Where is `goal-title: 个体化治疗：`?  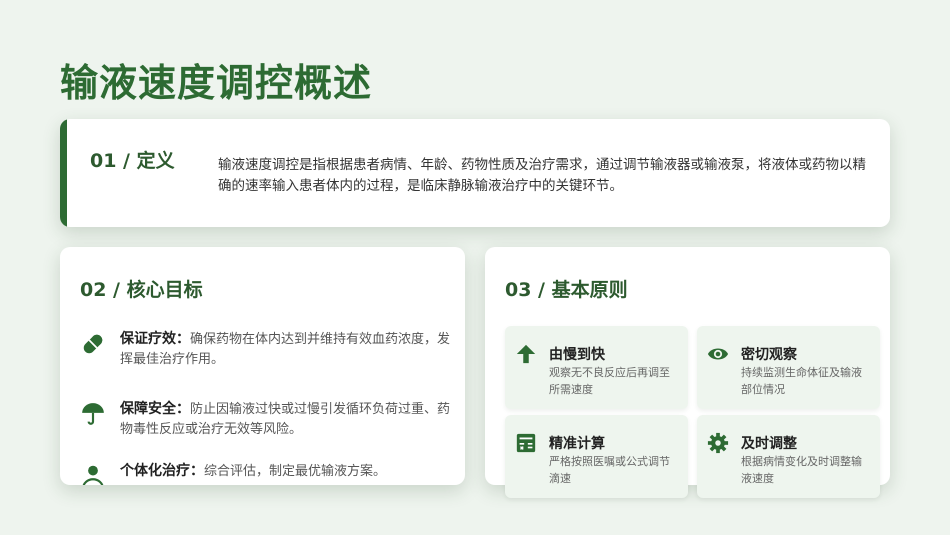
goal-title: 个体化治疗： is located at coordinates (162, 471).